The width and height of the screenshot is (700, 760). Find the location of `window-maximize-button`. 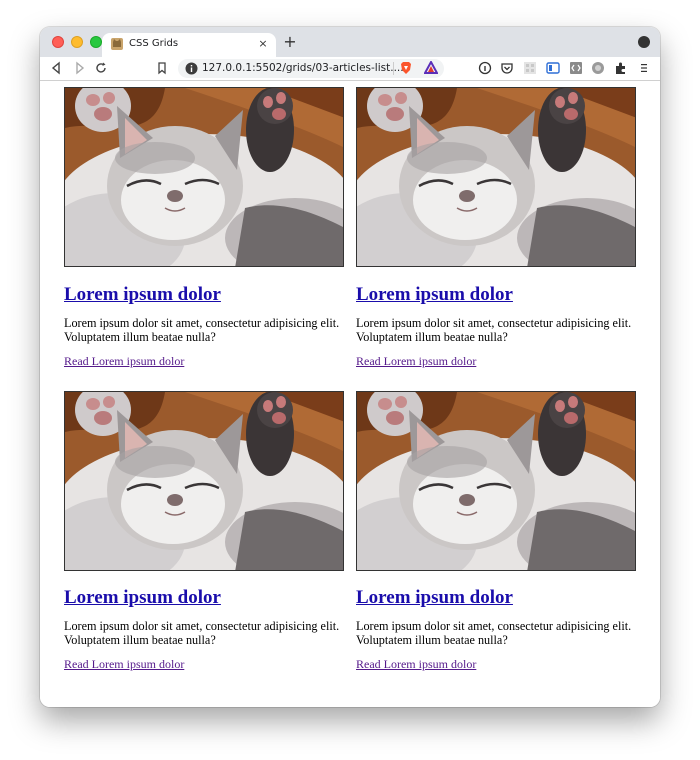

window-maximize-button is located at coordinates (96, 42).